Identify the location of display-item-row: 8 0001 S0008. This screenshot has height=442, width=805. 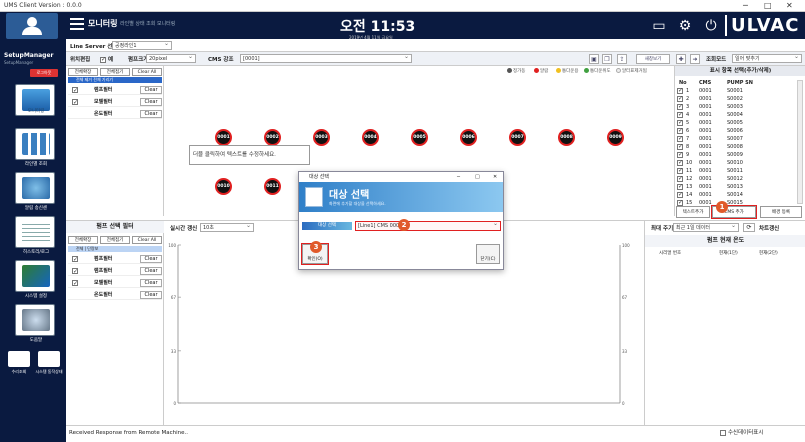
(736, 147).